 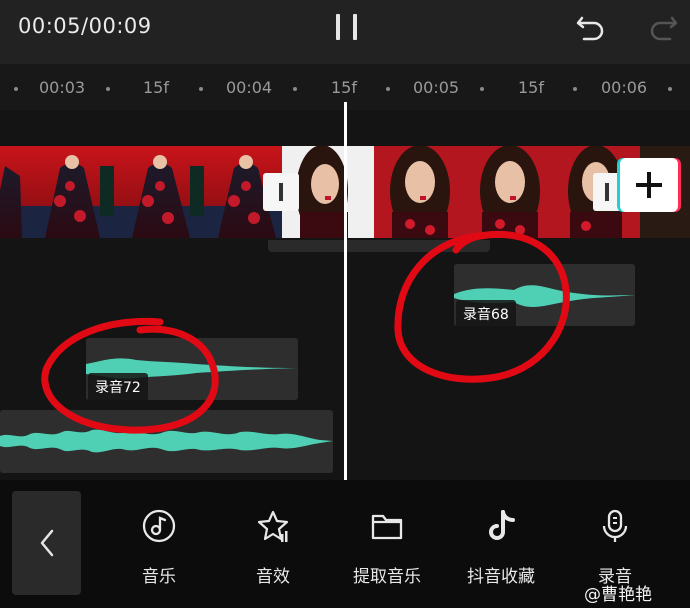 What do you see at coordinates (624, 87) in the screenshot?
I see `ruler-tick: 00:06` at bounding box center [624, 87].